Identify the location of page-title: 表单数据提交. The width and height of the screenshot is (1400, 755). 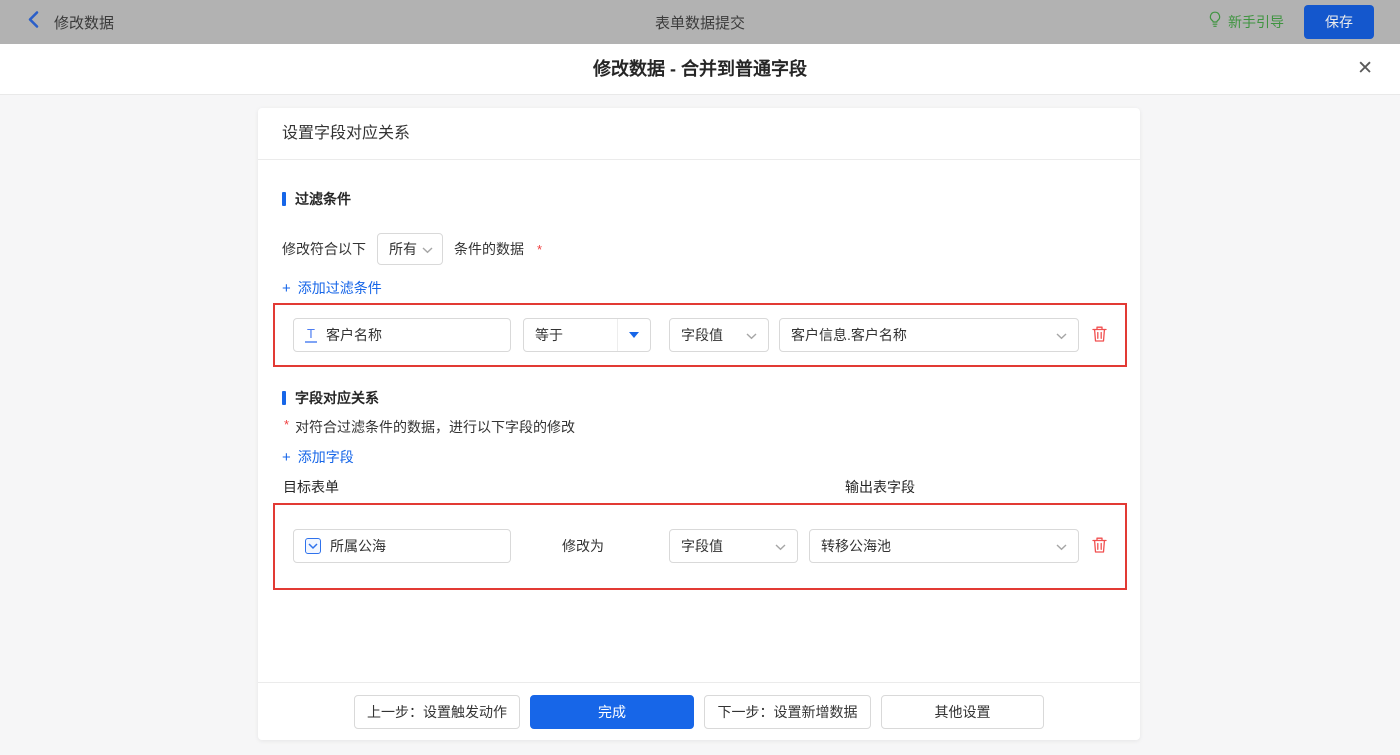
(699, 23).